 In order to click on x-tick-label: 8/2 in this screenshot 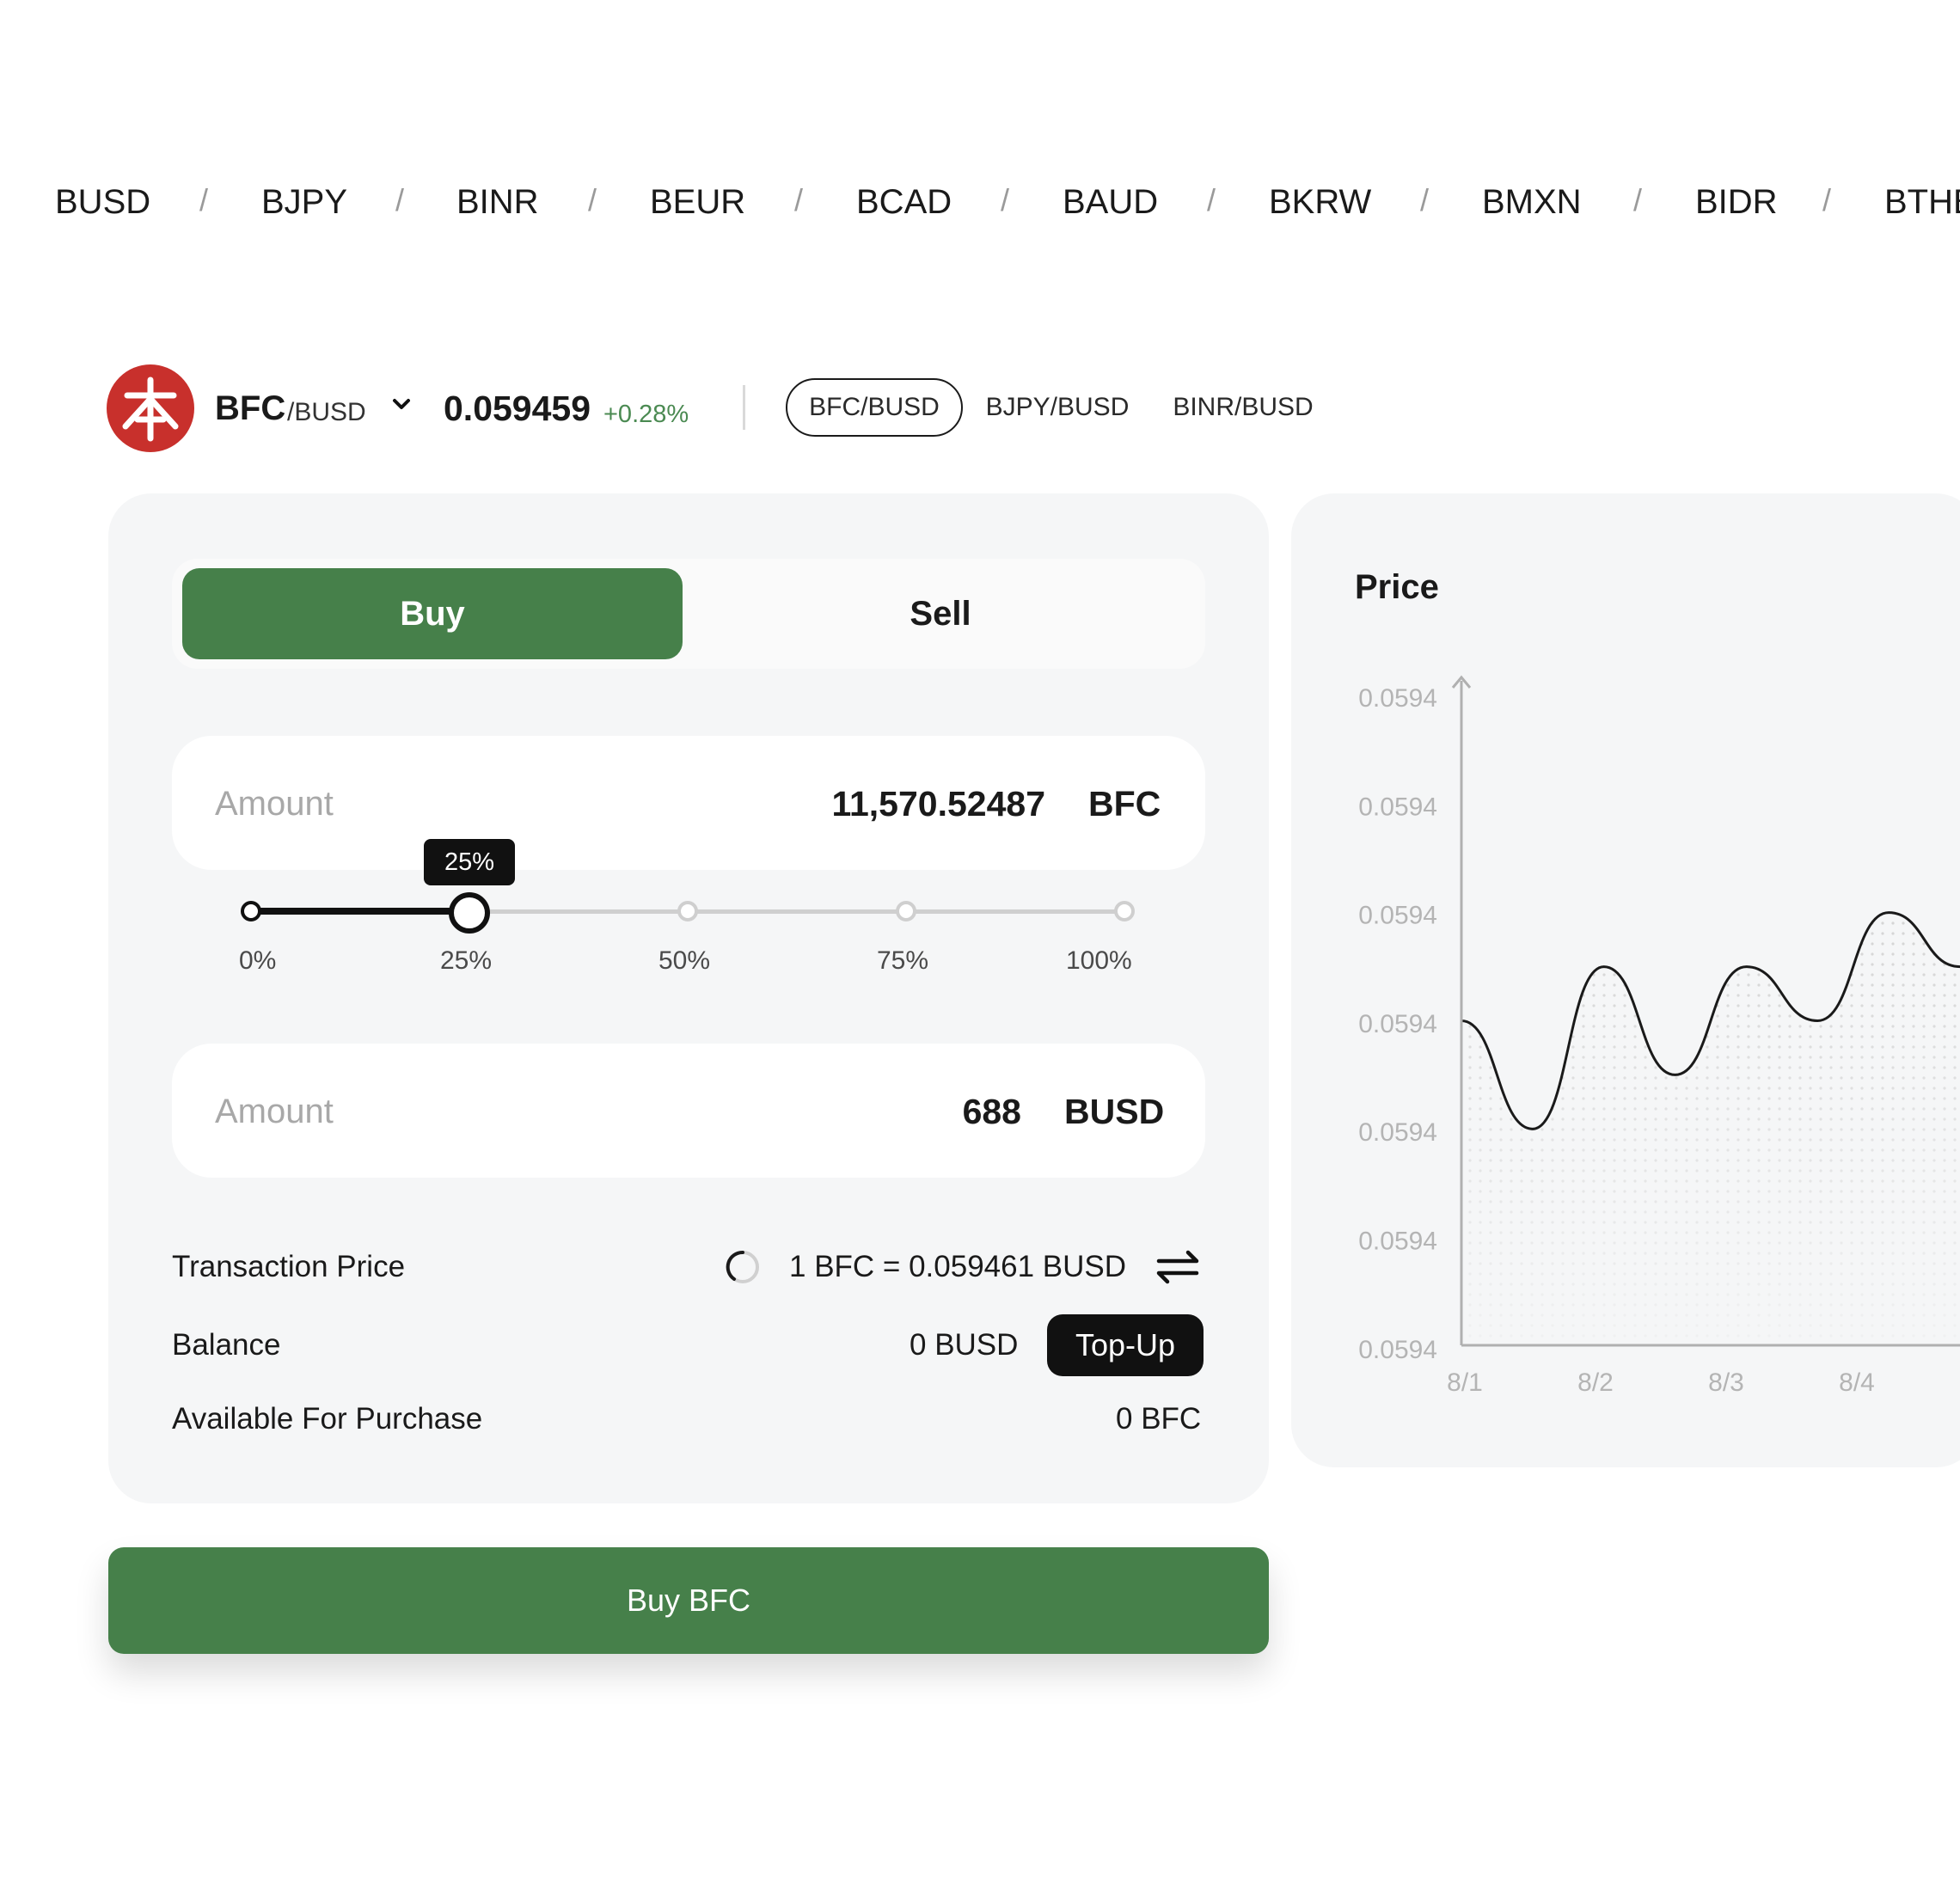, I will do `click(1595, 1382)`.